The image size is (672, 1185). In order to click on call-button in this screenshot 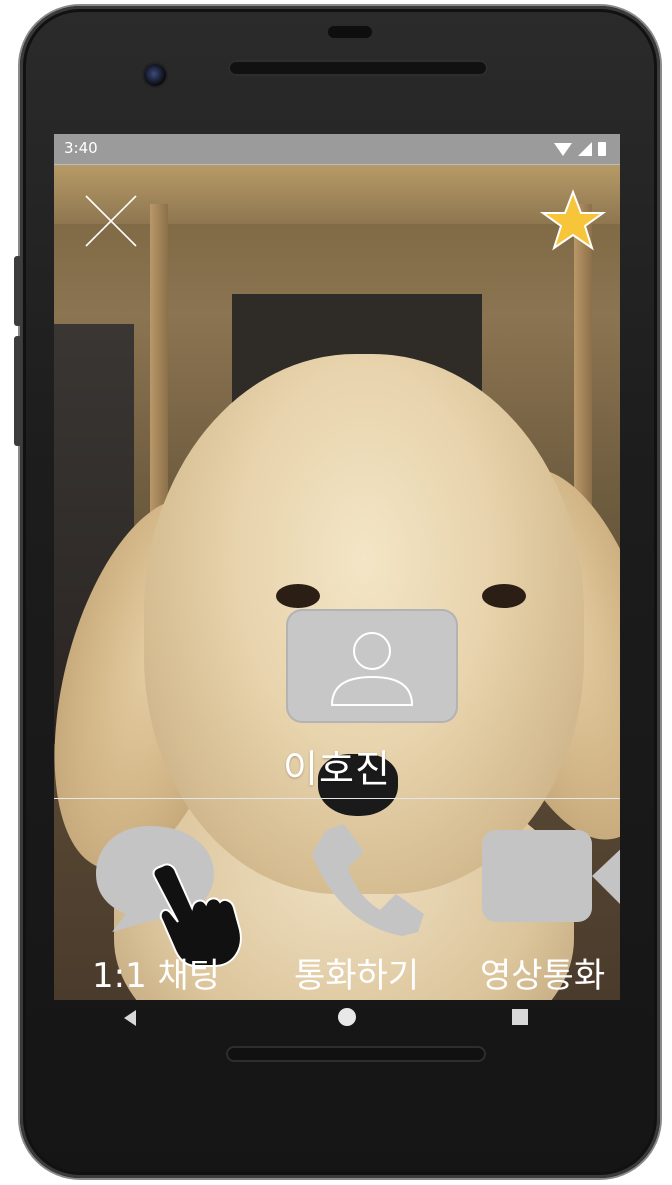, I will do `click(362, 894)`.